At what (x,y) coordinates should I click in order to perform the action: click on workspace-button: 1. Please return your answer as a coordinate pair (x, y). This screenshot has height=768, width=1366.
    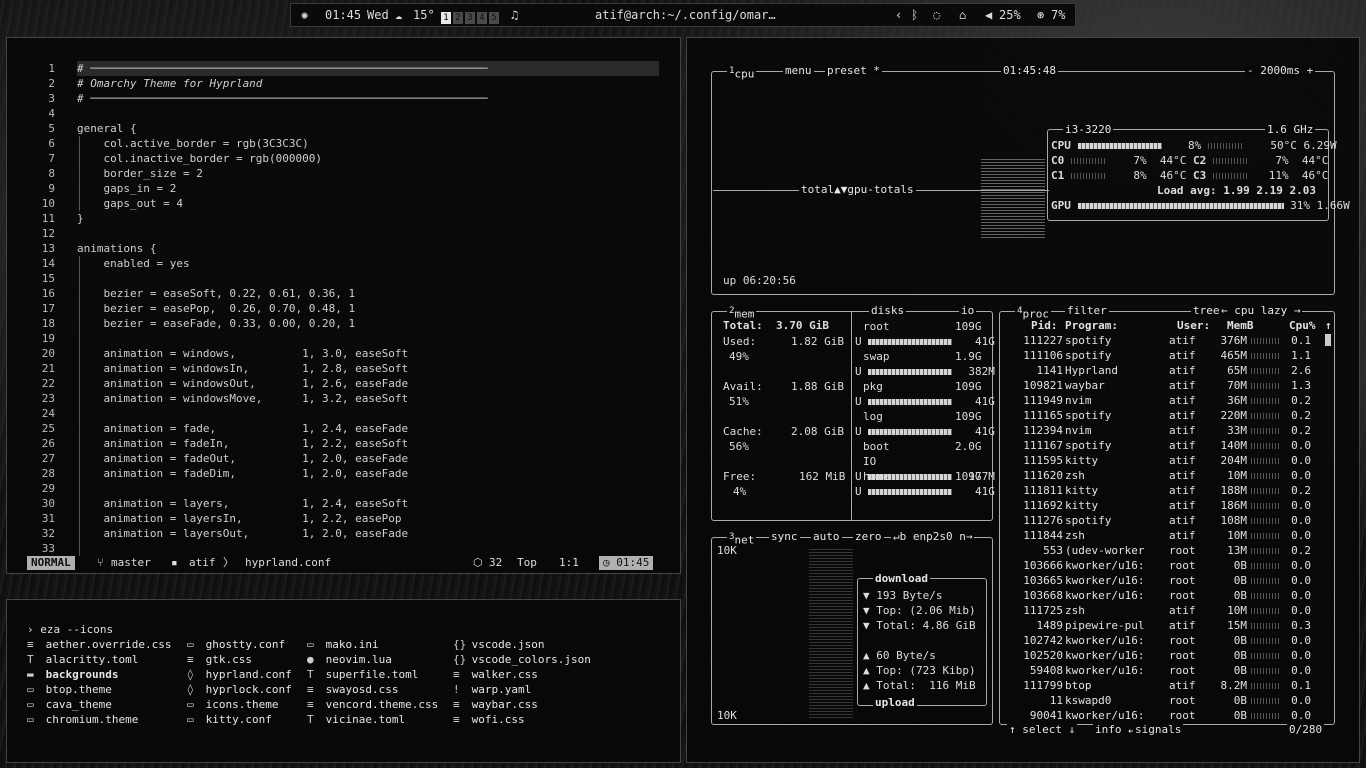
    Looking at the image, I should click on (446, 18).